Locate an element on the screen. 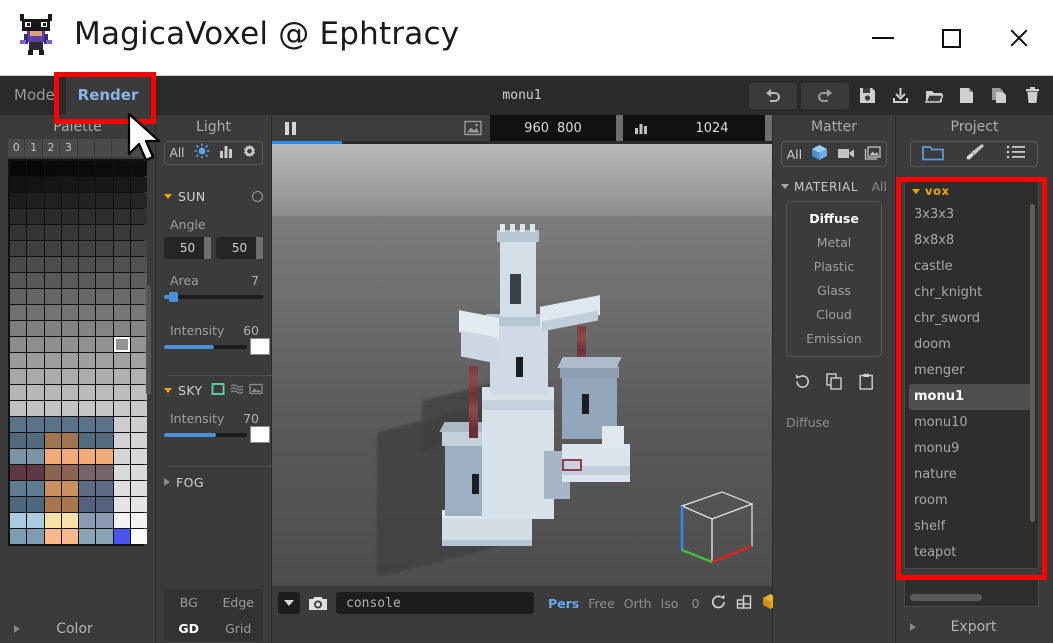 This screenshot has height=643, width=1053. perspective-grid-icon is located at coordinates (744, 603).